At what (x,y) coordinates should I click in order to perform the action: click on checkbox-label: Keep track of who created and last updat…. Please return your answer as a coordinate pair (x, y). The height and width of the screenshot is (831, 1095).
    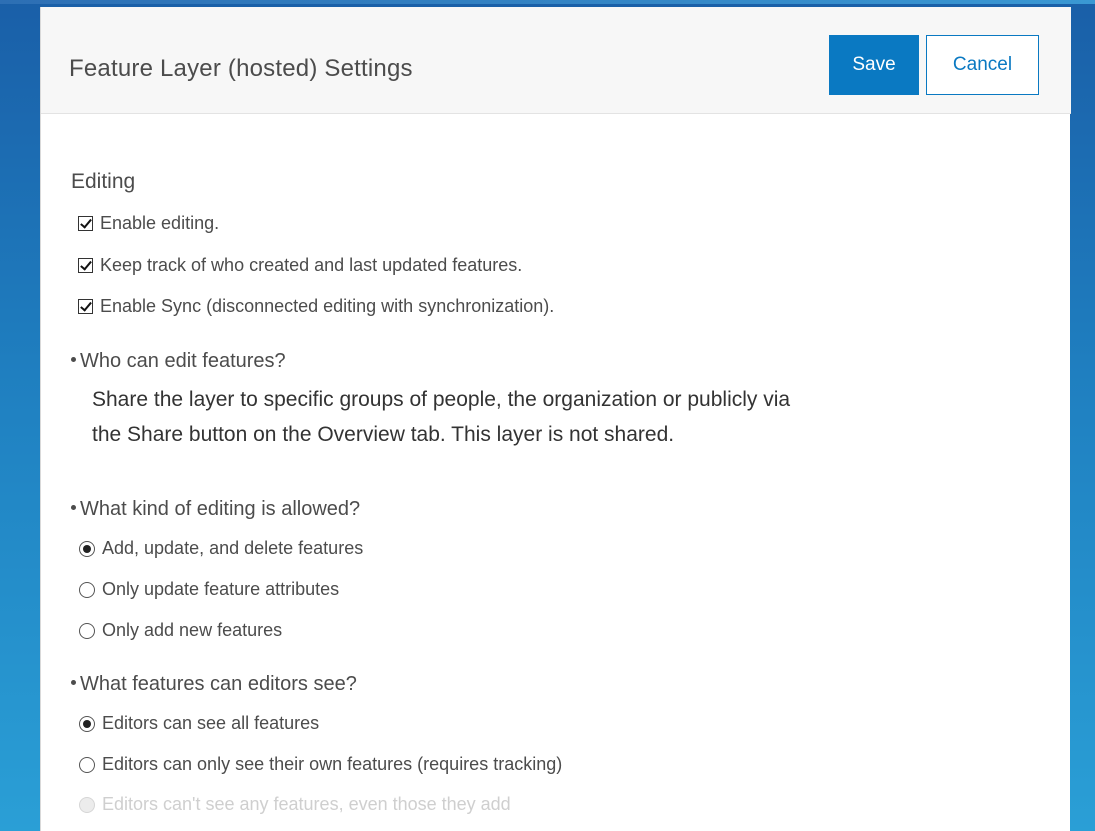
    Looking at the image, I should click on (311, 265).